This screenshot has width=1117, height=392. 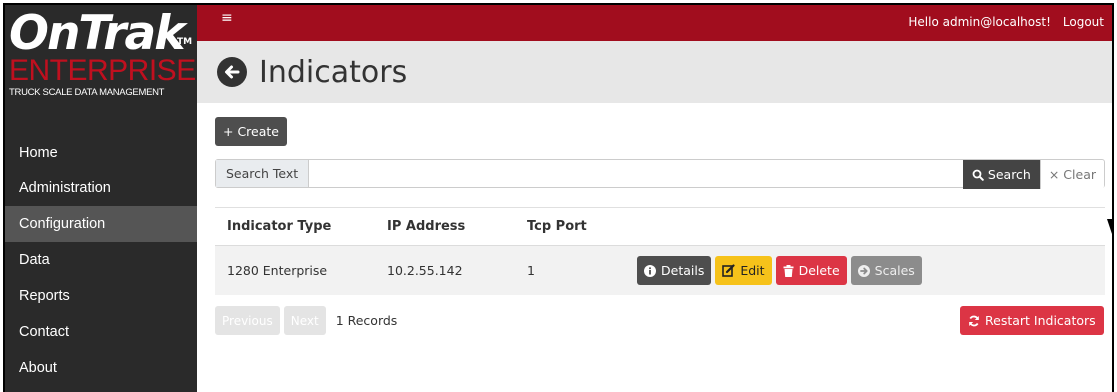 I want to click on sidebar-item-configuration: Configuration, so click(x=101, y=224).